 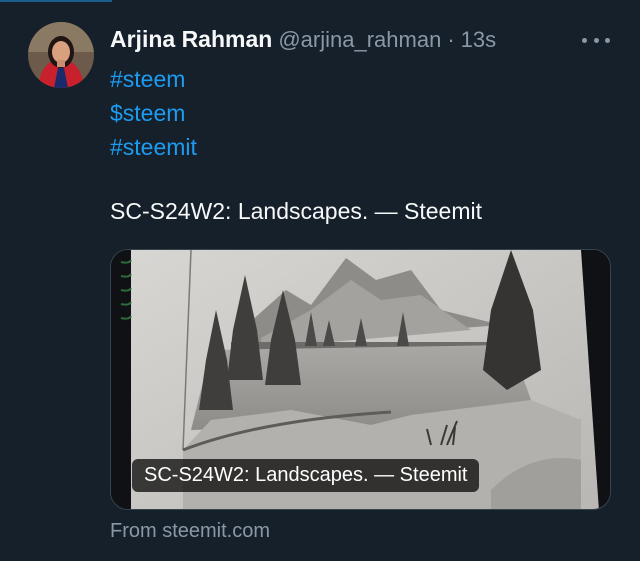 What do you see at coordinates (56, 1) in the screenshot?
I see `top-accent-bar` at bounding box center [56, 1].